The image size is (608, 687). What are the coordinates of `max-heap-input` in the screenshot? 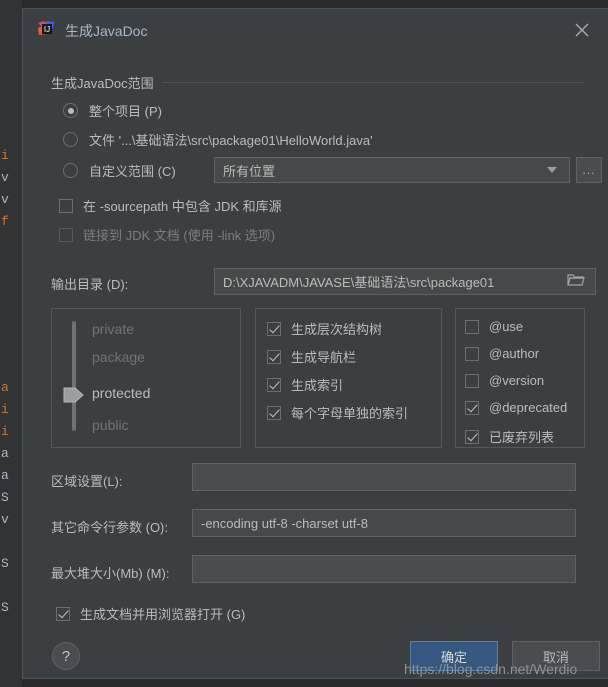 It's located at (384, 569).